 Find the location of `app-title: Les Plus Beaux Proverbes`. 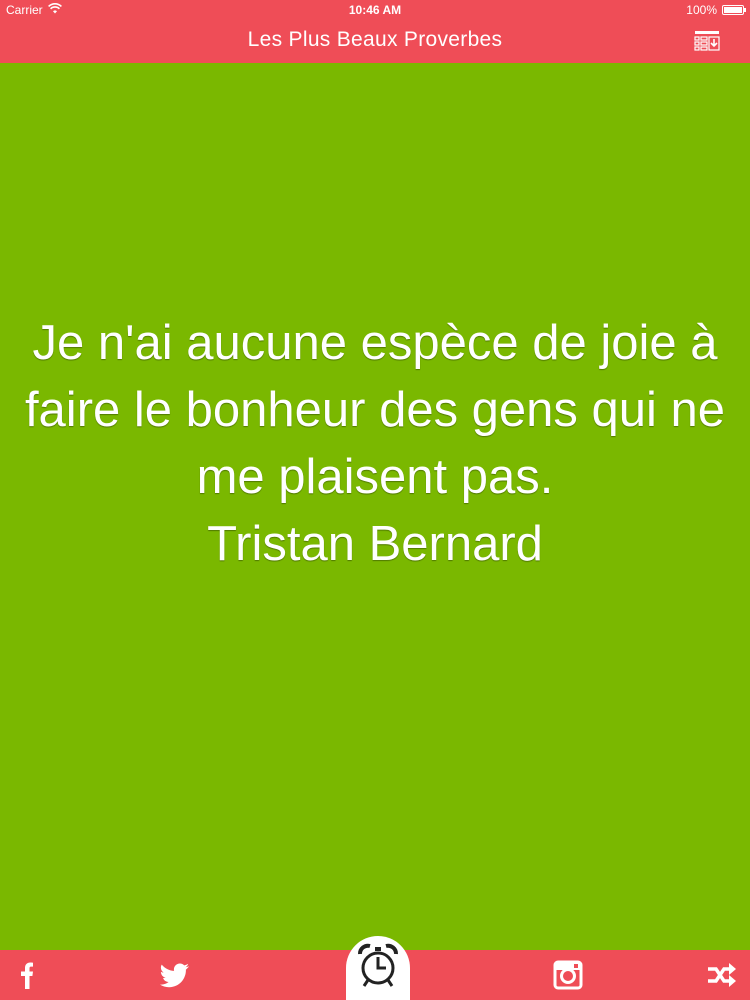

app-title: Les Plus Beaux Proverbes is located at coordinates (375, 39).